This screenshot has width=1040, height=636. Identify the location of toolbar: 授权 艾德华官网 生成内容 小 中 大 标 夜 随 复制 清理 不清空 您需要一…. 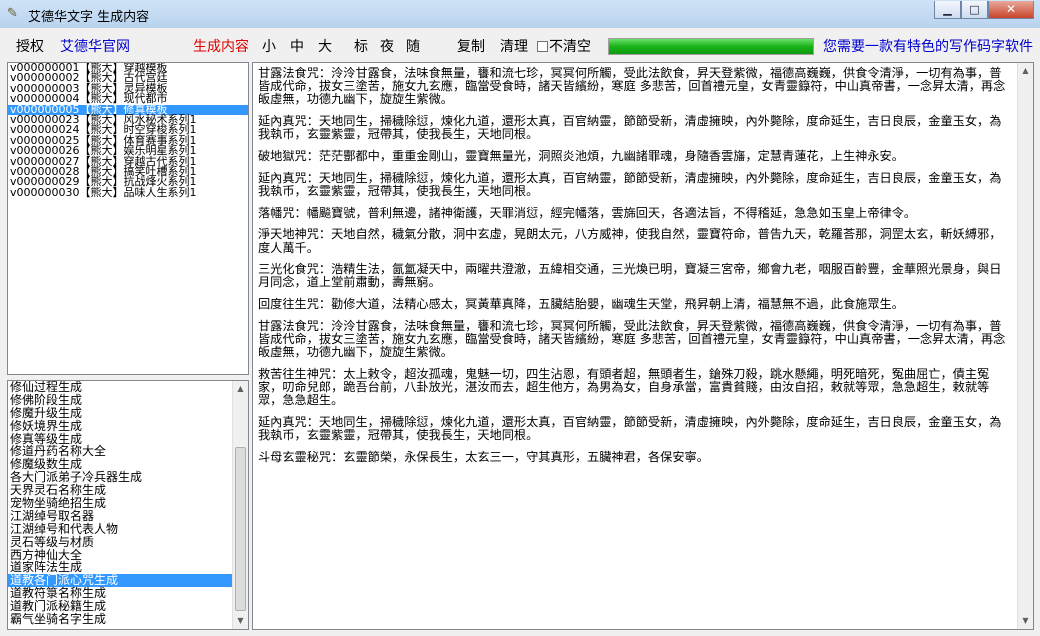
(520, 45).